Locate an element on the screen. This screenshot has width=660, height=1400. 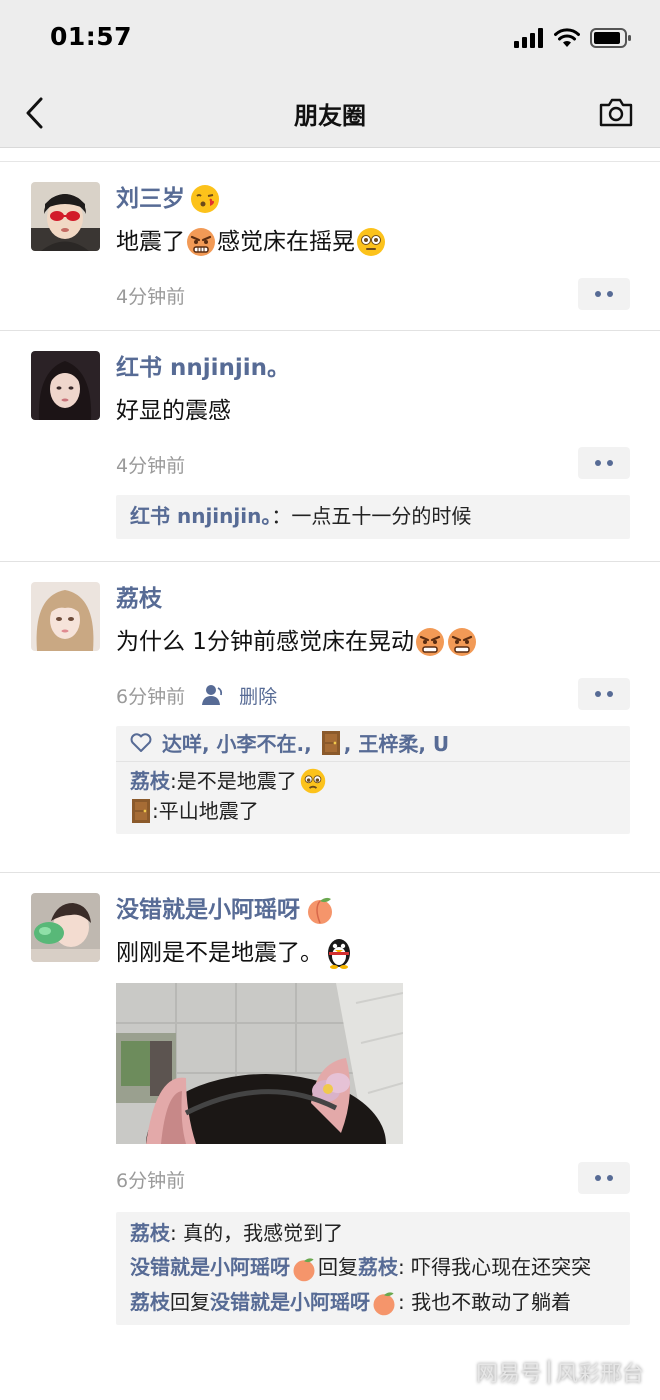
author-name: 红书 nnjinjin。 is located at coordinates (203, 368).